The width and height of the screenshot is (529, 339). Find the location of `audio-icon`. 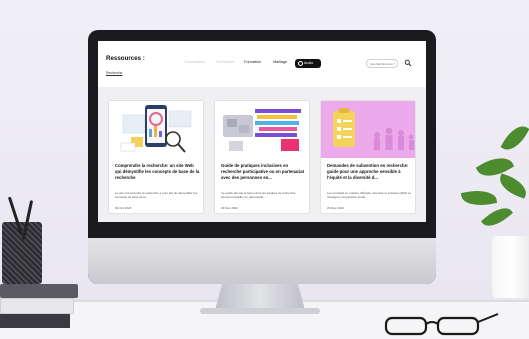

audio-icon is located at coordinates (300, 63).